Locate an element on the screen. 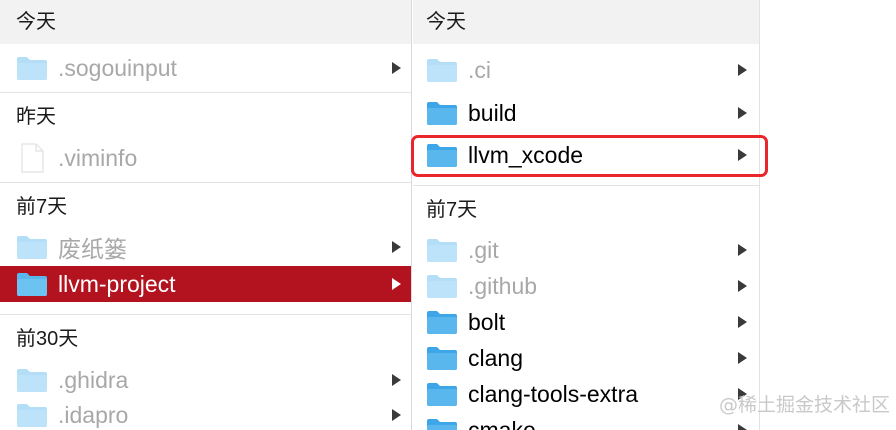  item-name: 废纸篓 is located at coordinates (92, 249).